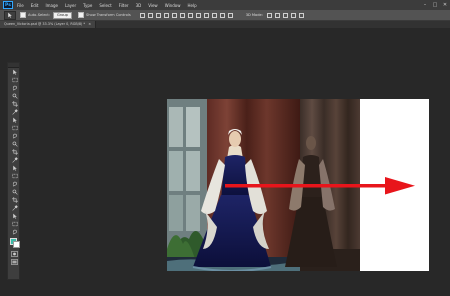  I want to click on crop-tool-icon, so click(14, 104).